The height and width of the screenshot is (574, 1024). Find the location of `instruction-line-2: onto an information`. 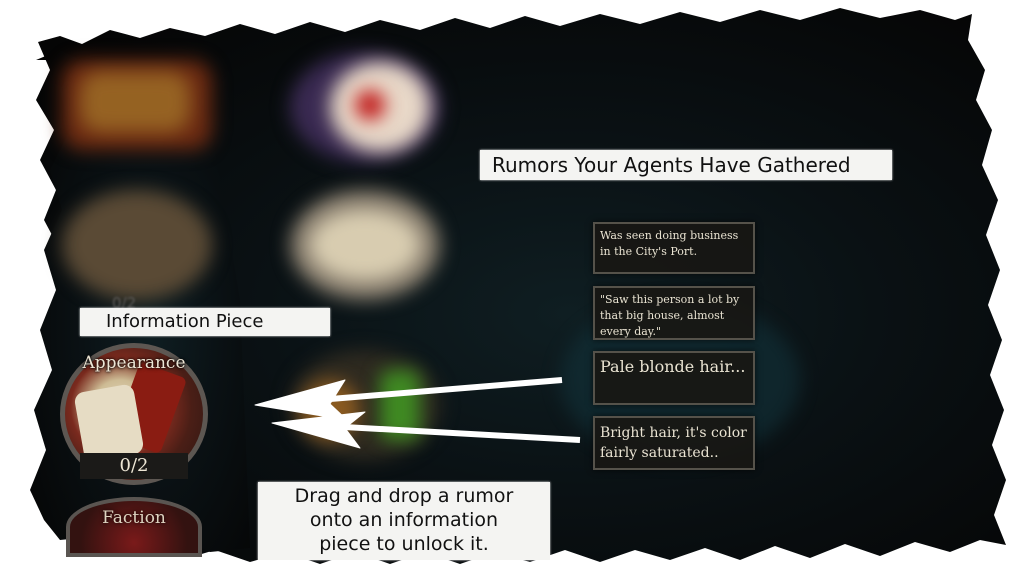

instruction-line-2: onto an information is located at coordinates (404, 520).